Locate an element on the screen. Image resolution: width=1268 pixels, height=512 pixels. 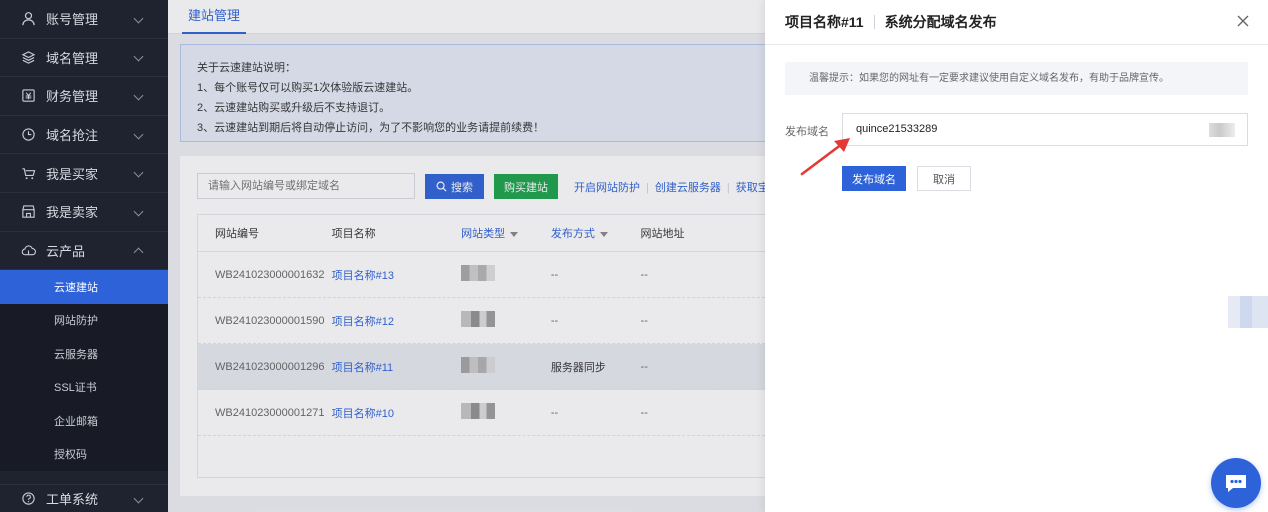
cloud-icon is located at coordinates (28, 250).